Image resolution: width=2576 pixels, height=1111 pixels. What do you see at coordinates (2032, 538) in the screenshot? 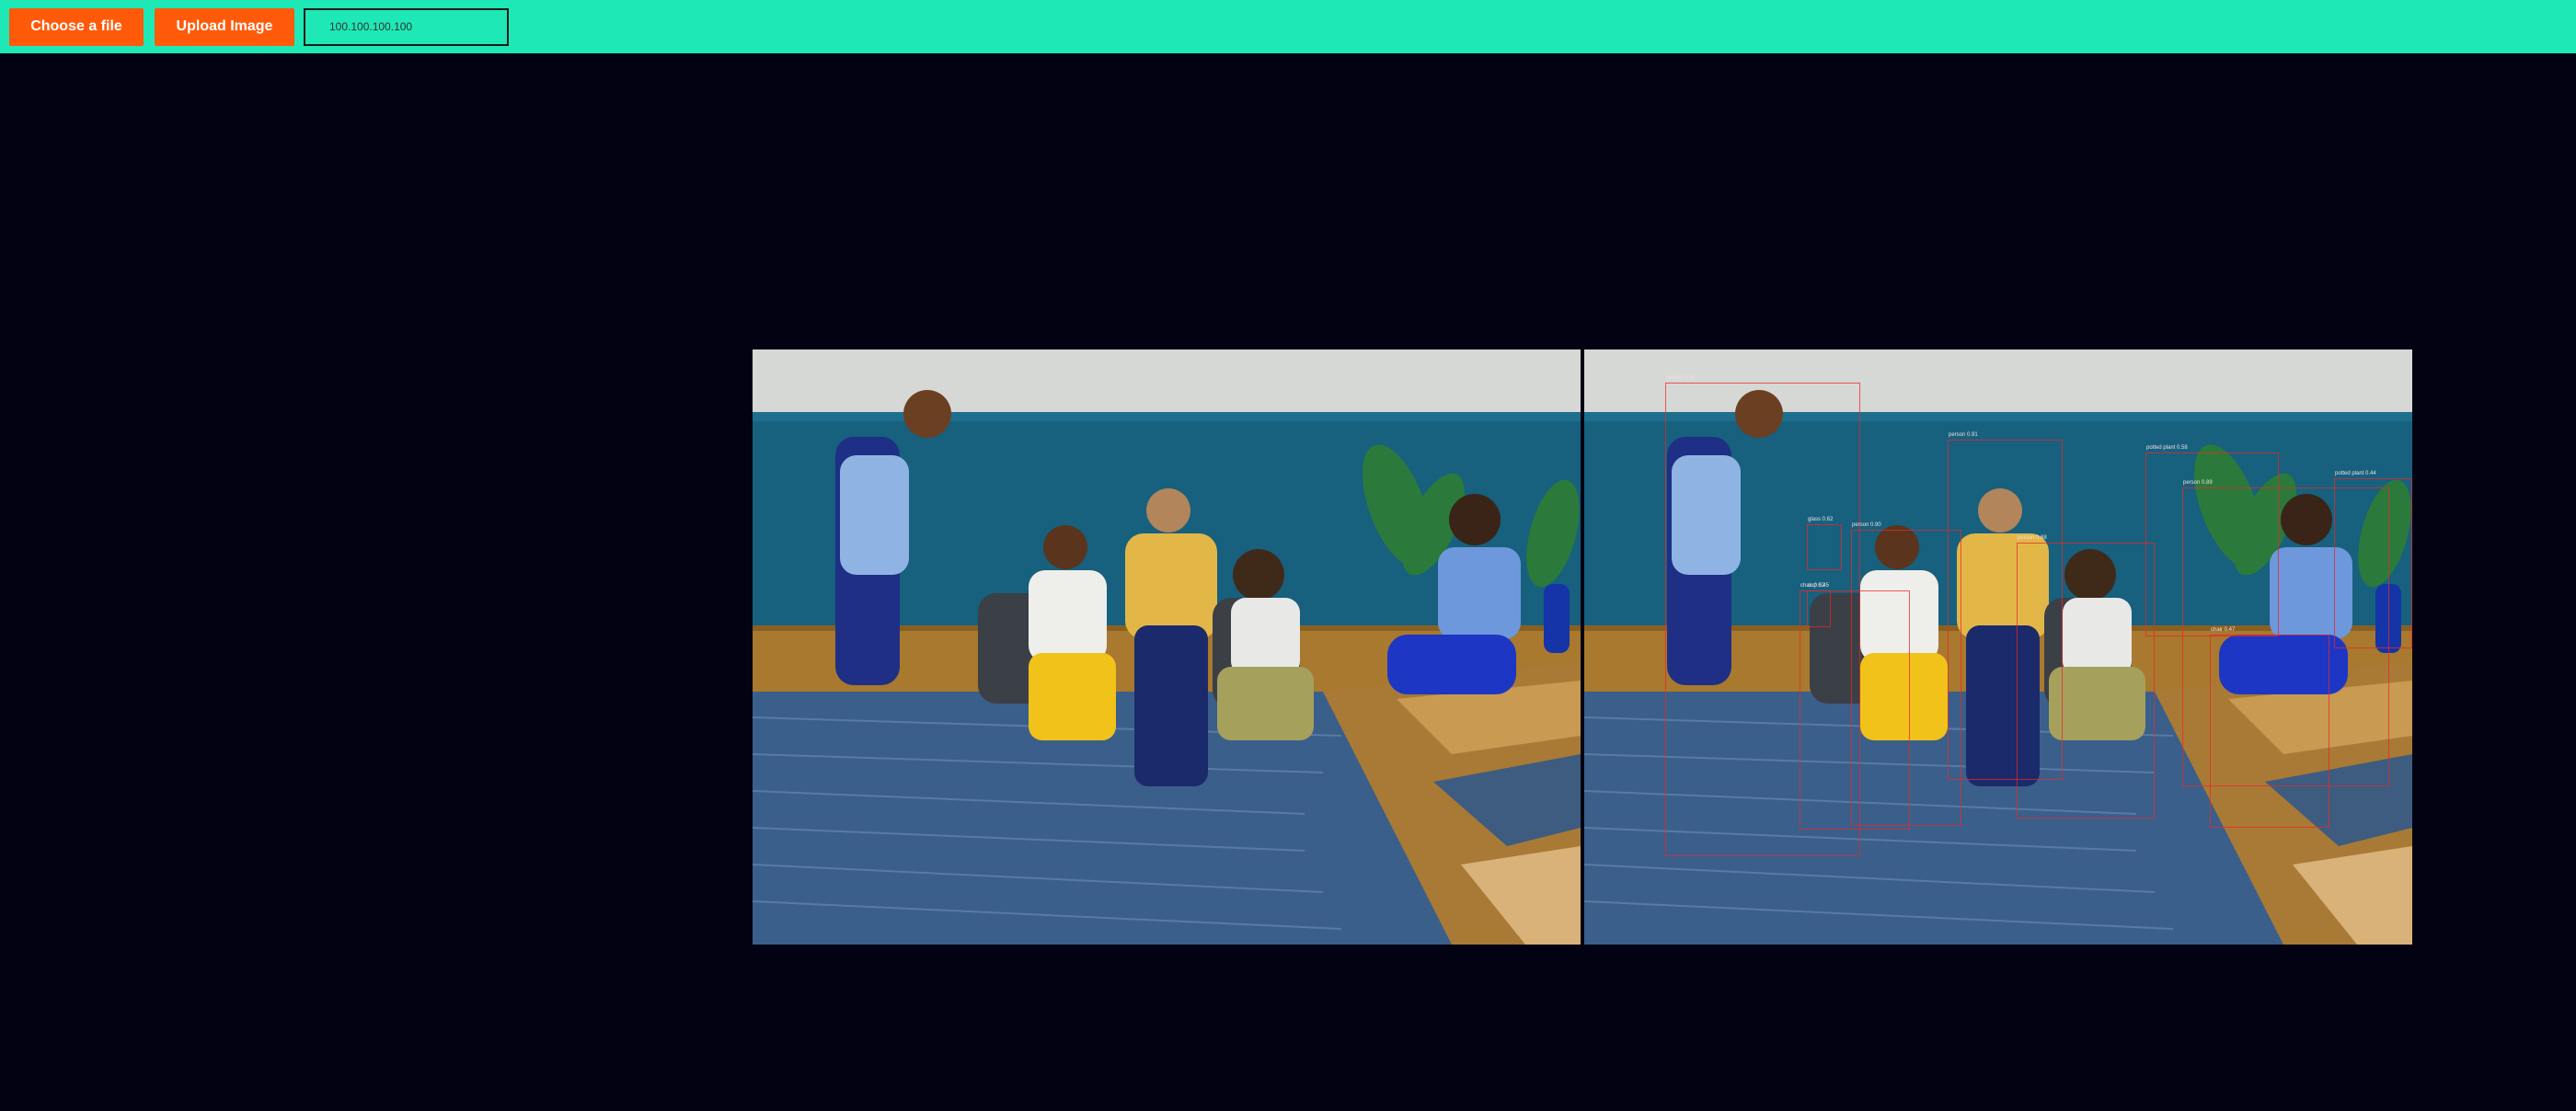
I see `detection-label: person 0.88` at bounding box center [2032, 538].